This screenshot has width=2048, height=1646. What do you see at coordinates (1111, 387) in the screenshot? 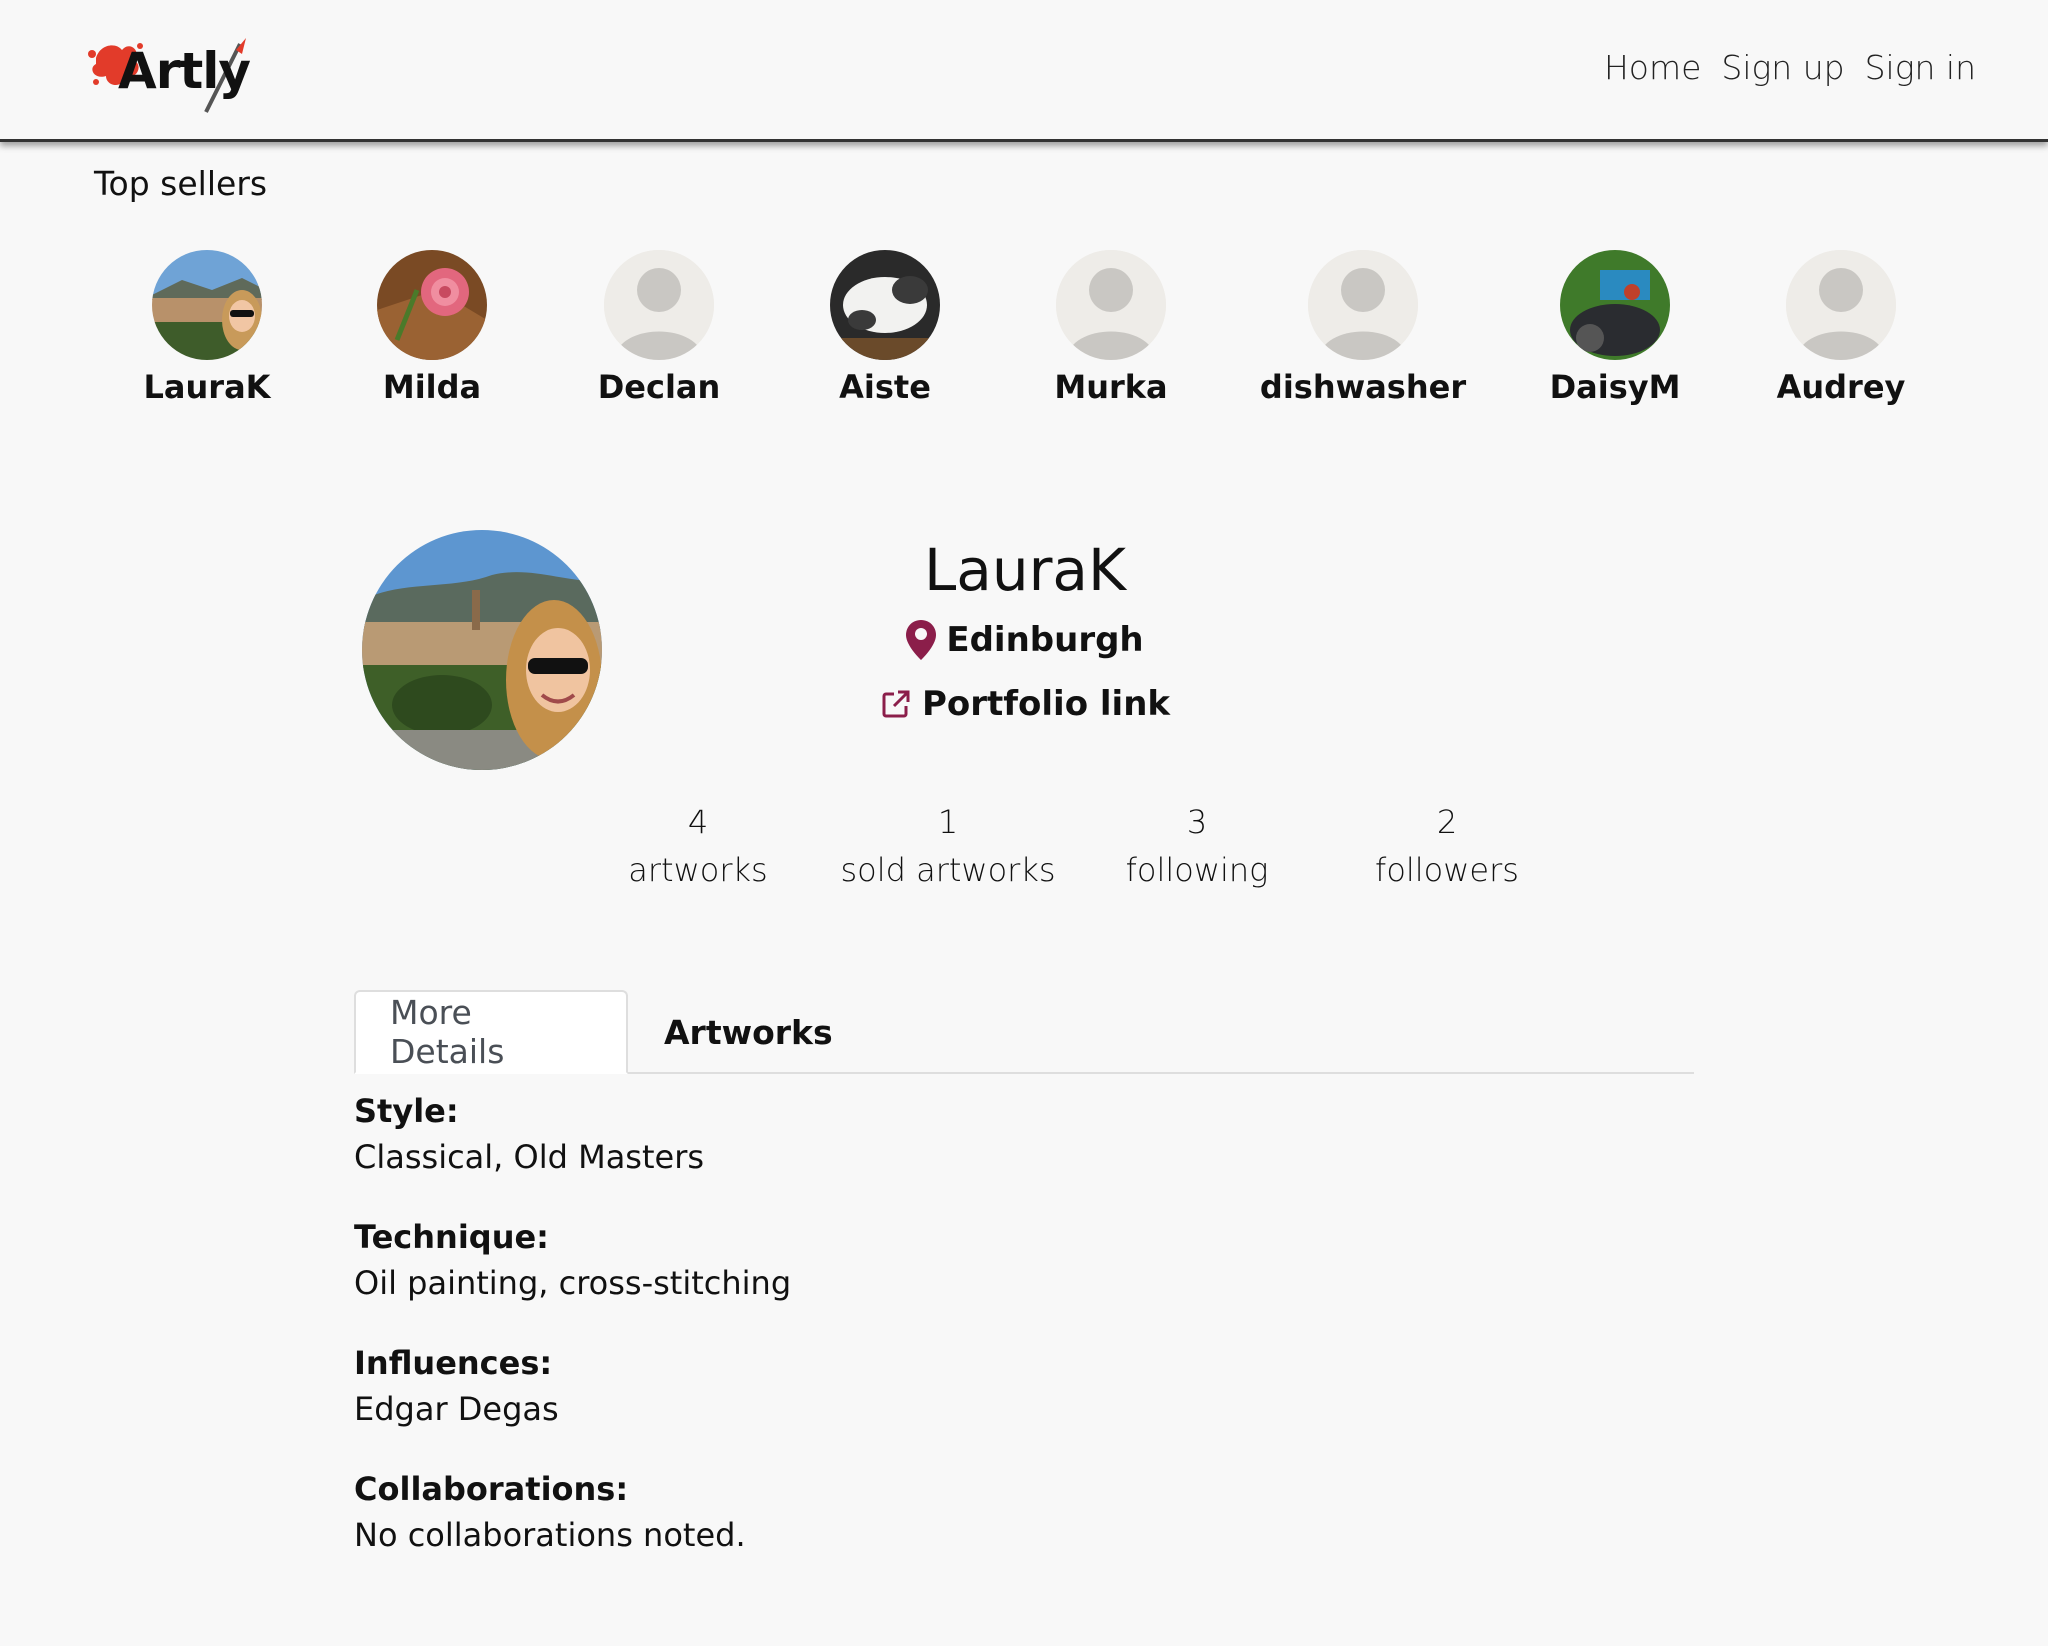
I see `seller-name: Murka` at bounding box center [1111, 387].